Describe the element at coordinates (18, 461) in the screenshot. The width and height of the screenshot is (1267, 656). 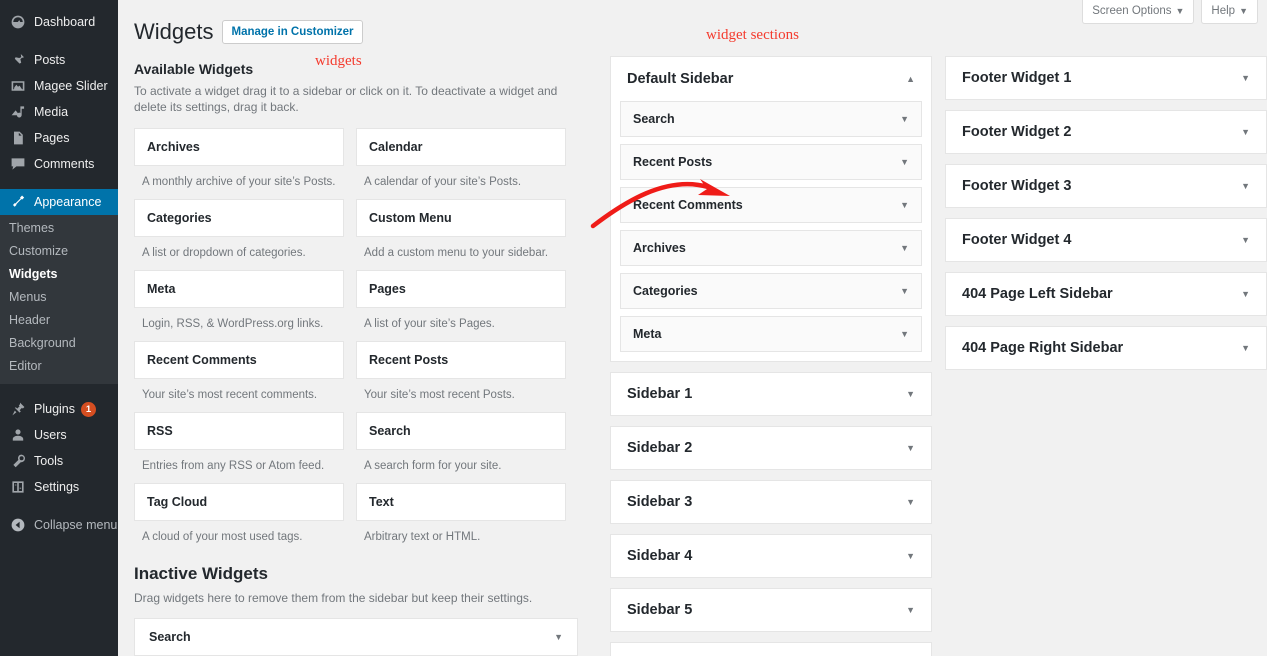
I see `tools-icon` at that location.